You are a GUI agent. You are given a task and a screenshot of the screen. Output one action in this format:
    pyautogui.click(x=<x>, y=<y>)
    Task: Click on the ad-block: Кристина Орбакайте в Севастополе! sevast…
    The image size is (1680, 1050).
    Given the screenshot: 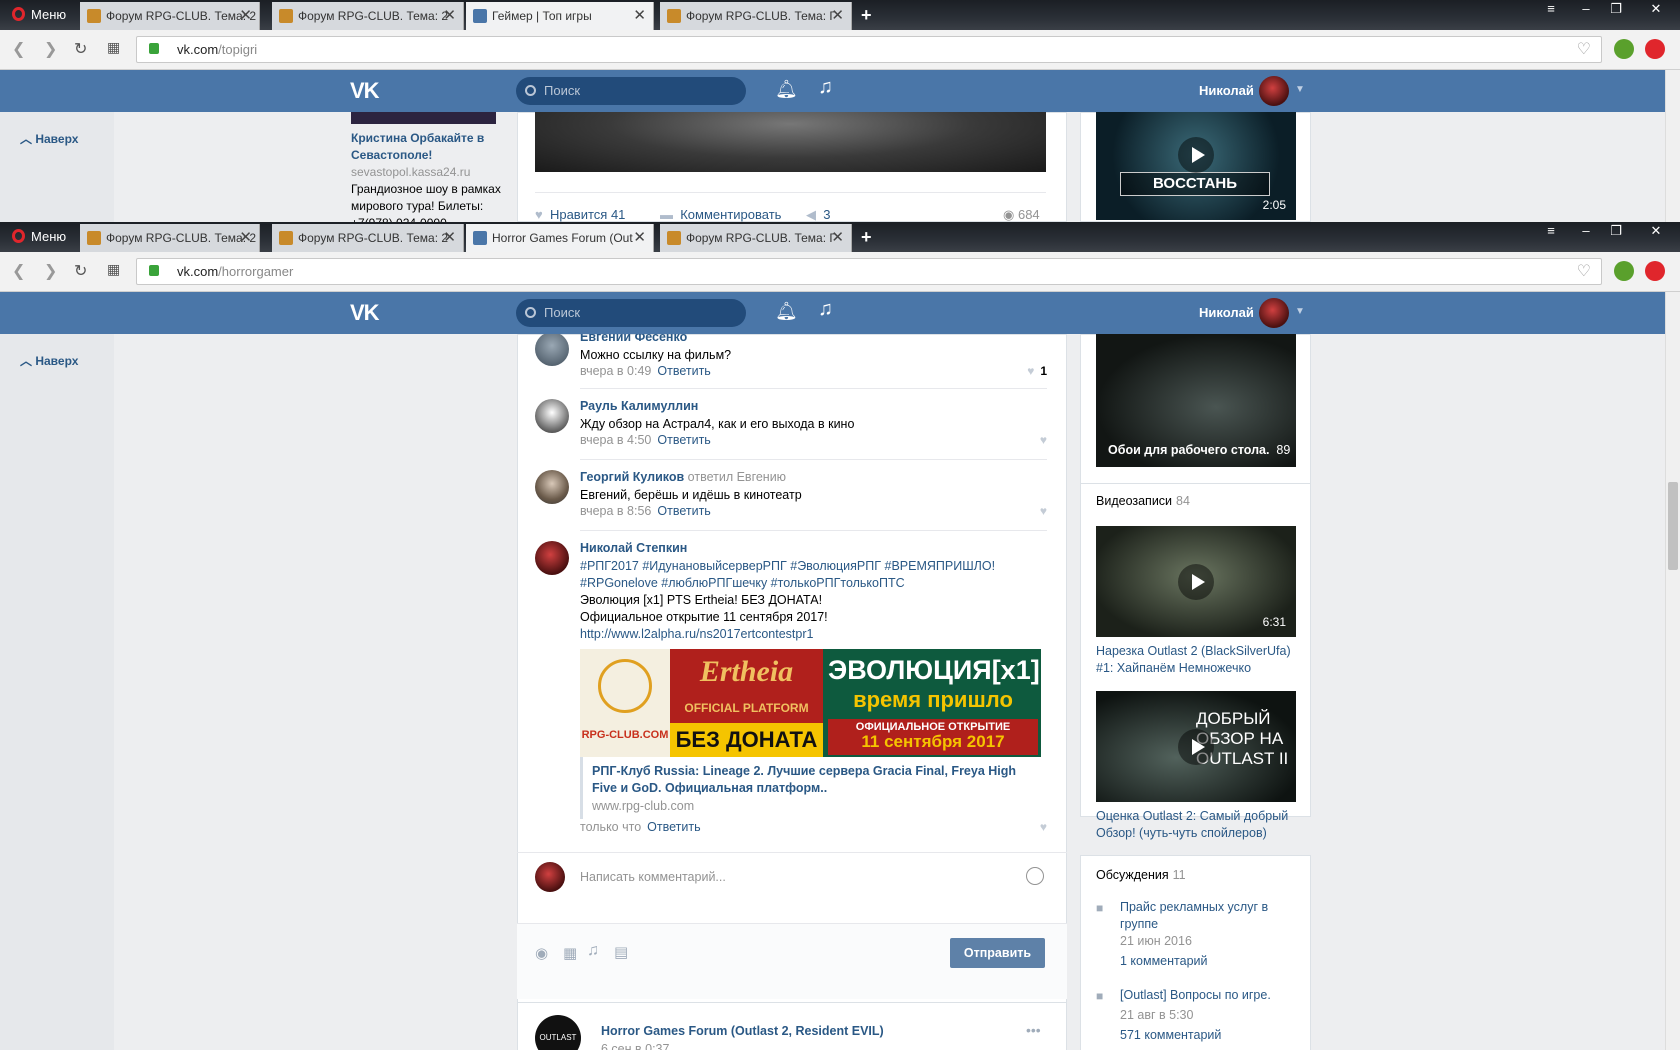 What is the action you would take?
    pyautogui.click(x=426, y=176)
    